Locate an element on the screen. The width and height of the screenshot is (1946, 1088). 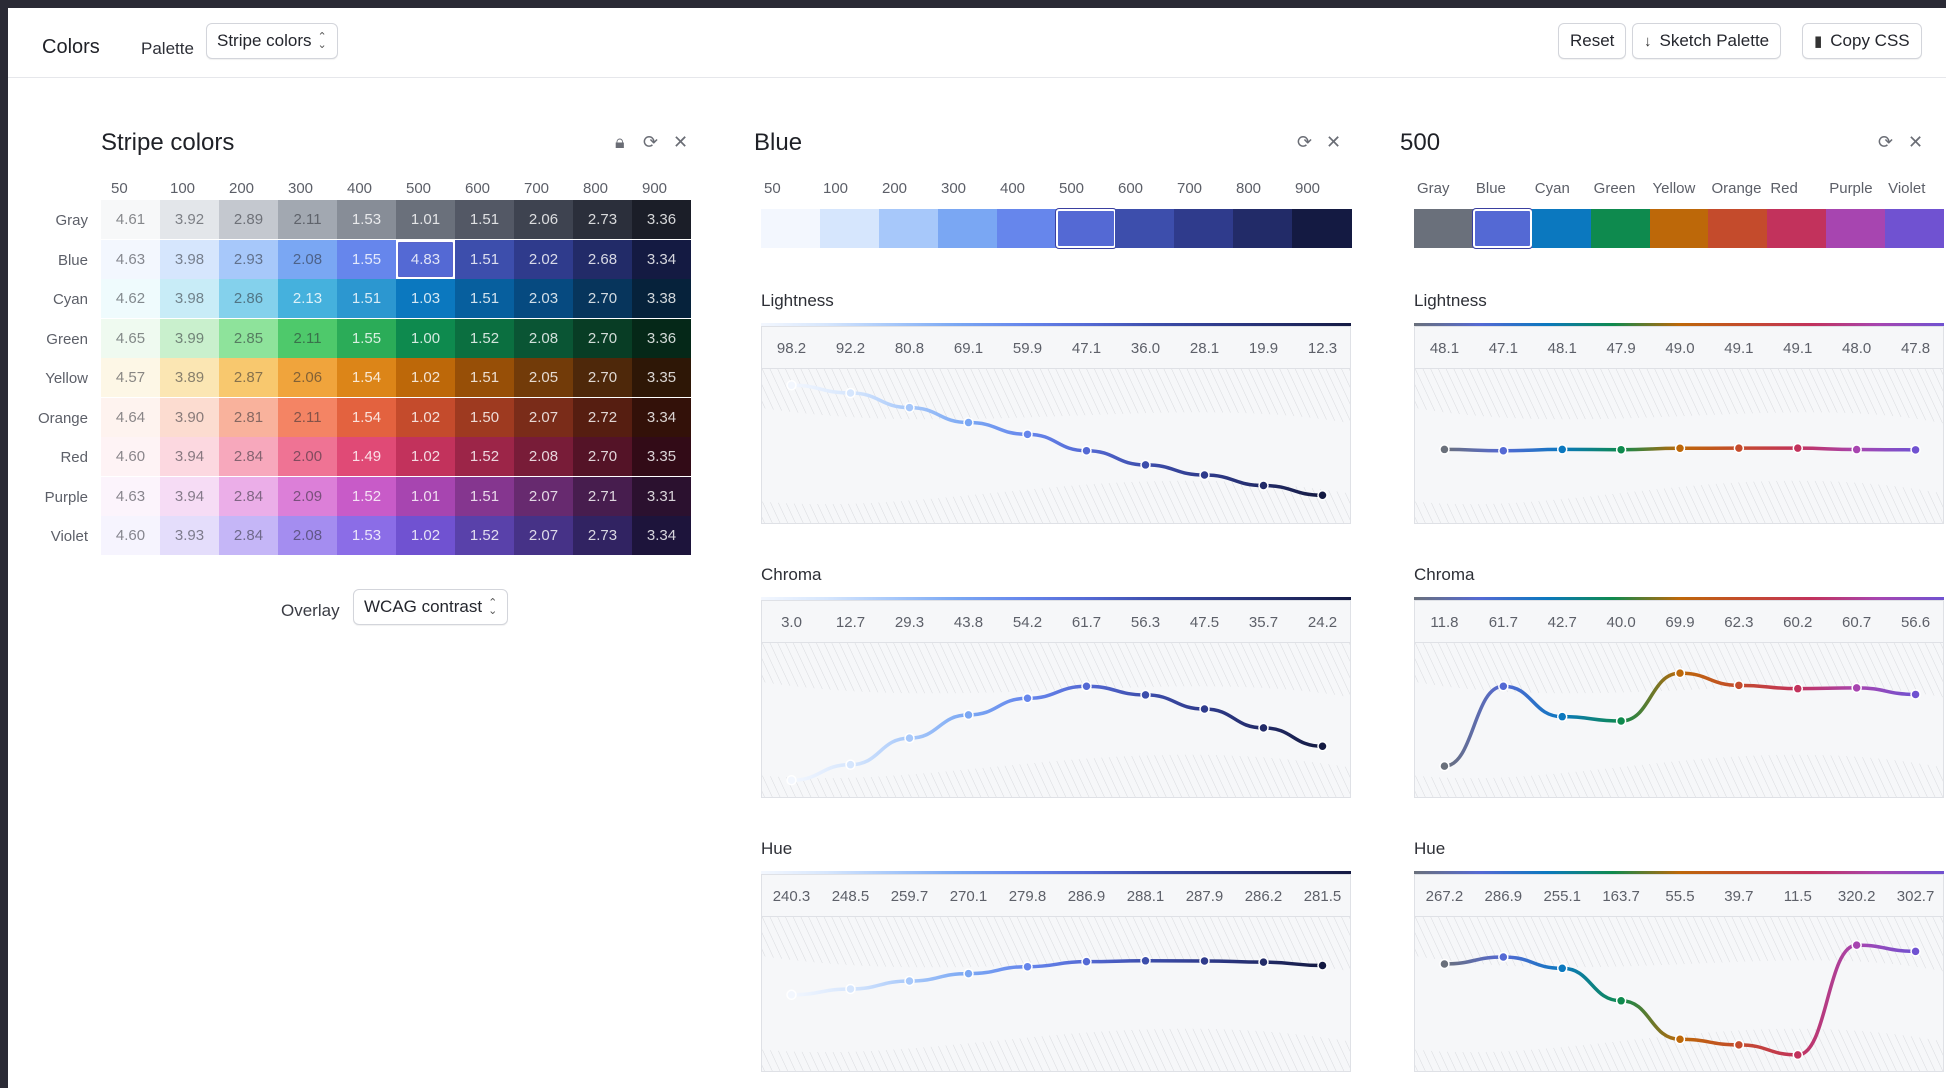
heatmap-cell: 2.03 is located at coordinates (543, 298).